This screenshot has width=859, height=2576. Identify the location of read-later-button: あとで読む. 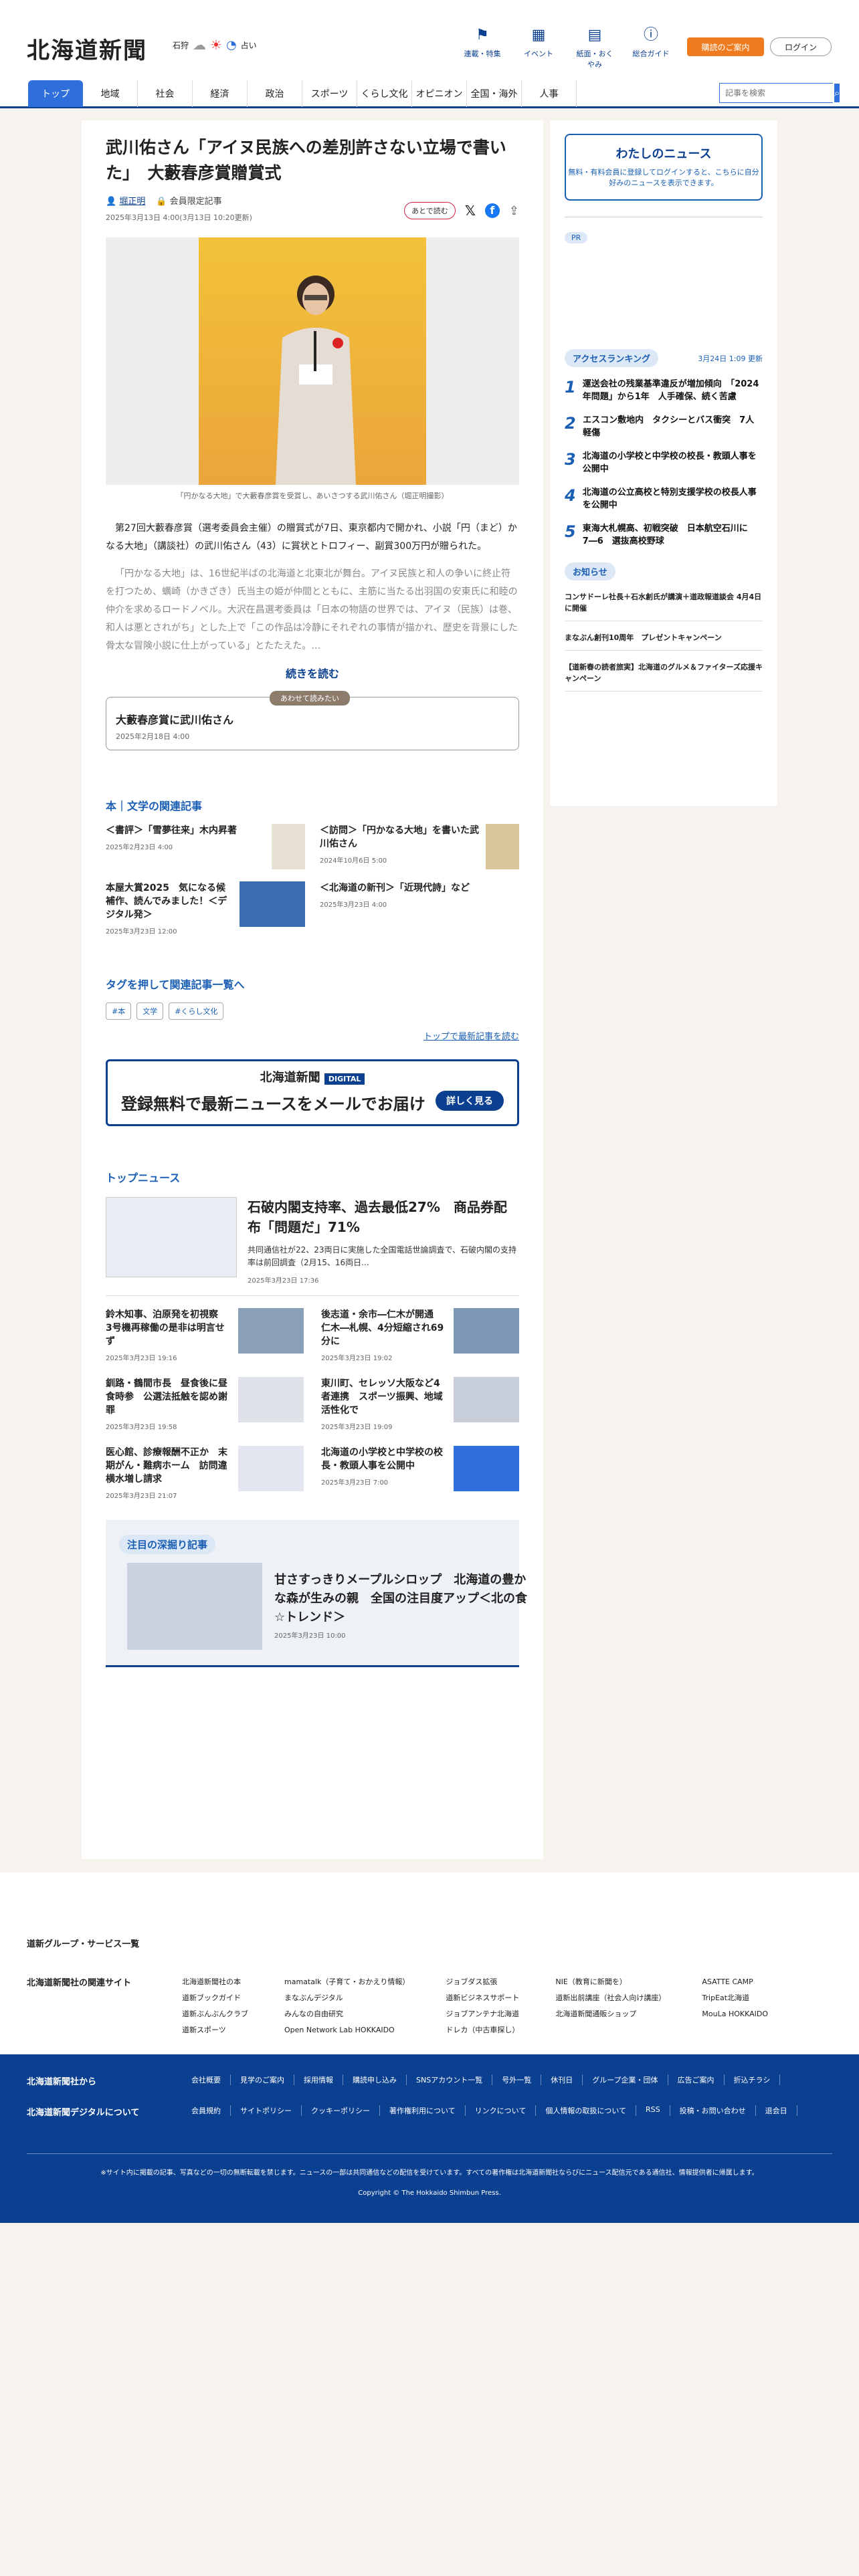
(430, 210).